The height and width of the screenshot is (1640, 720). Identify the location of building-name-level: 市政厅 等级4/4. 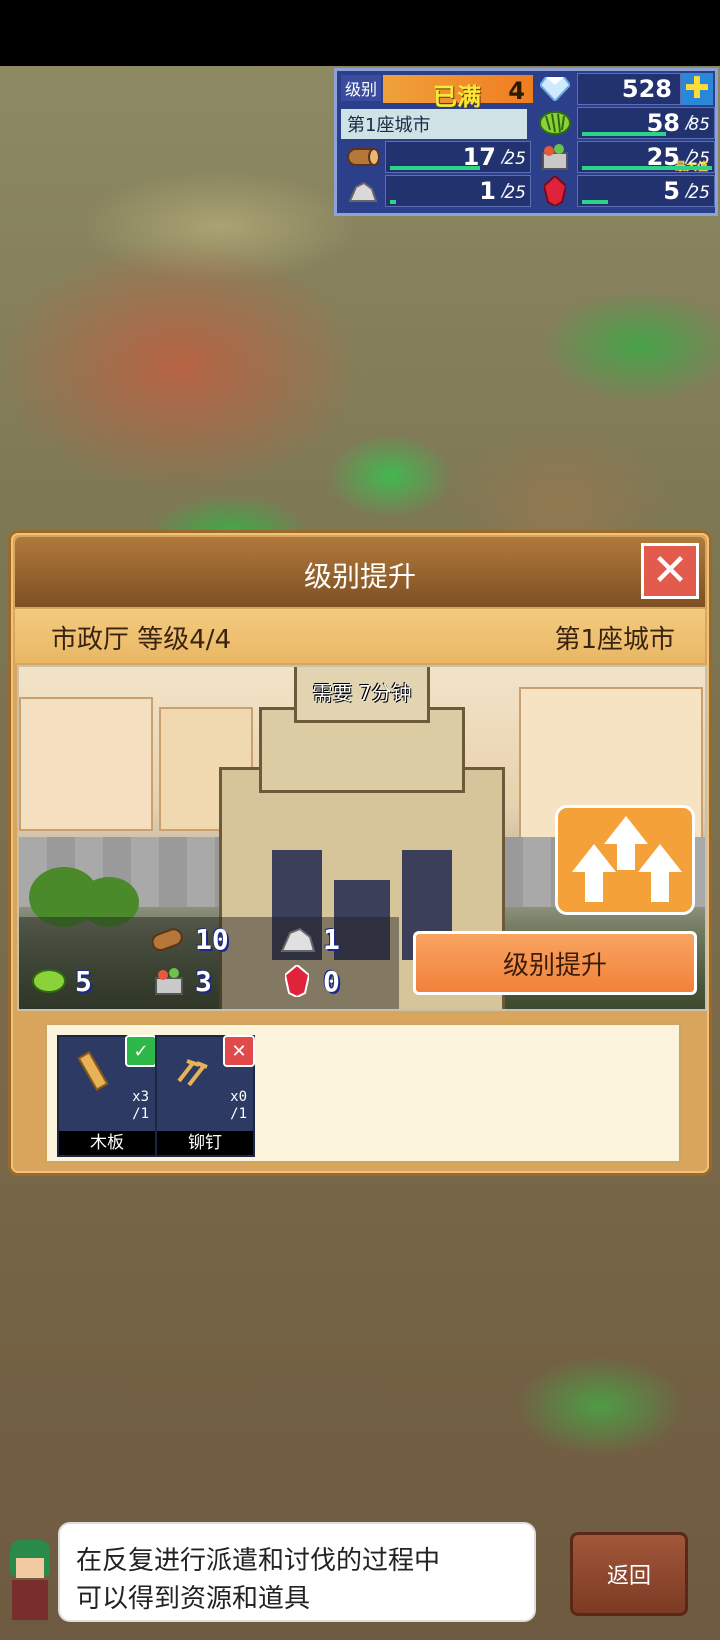
(141, 640).